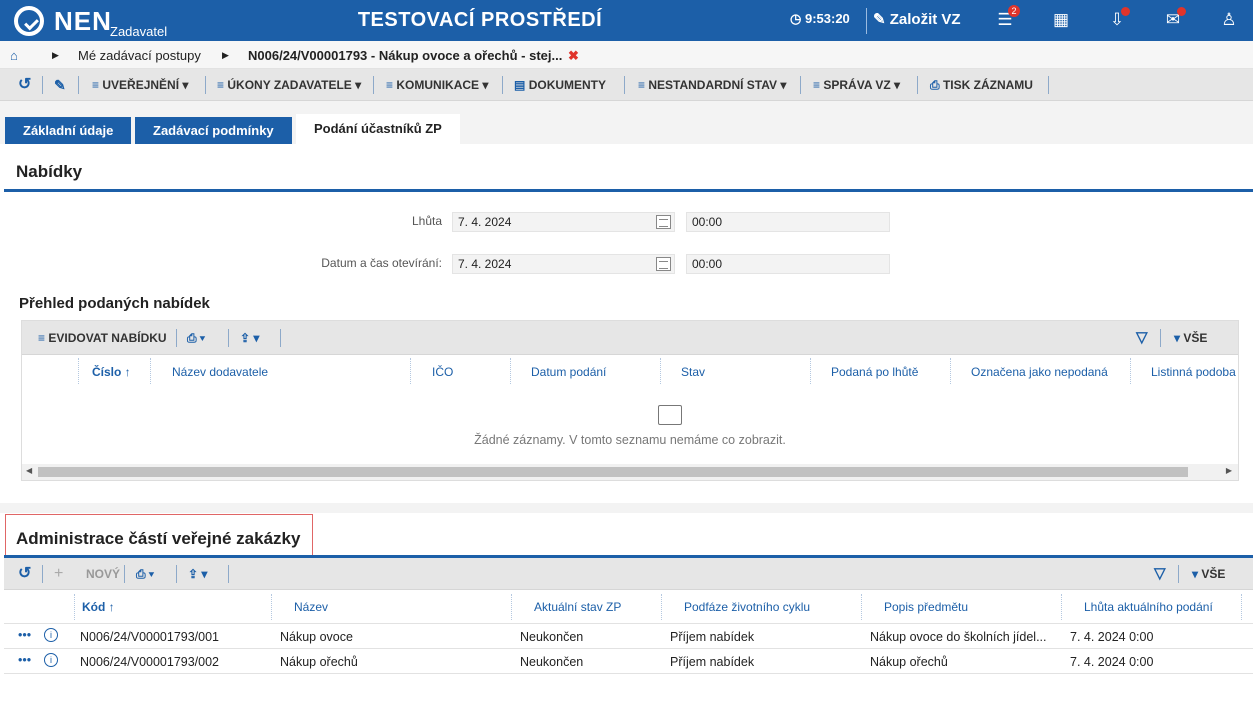 Image resolution: width=1253 pixels, height=706 pixels. I want to click on clock-value: 9:53:20, so click(827, 18).